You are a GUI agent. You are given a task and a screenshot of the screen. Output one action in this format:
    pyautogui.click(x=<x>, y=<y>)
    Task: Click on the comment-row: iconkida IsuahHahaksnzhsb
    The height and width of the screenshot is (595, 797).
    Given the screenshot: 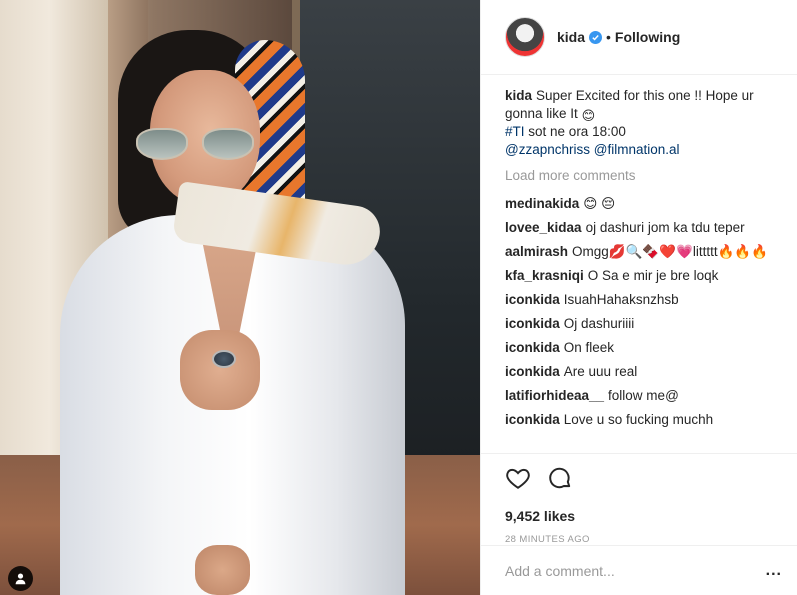 What is the action you would take?
    pyautogui.click(x=641, y=300)
    